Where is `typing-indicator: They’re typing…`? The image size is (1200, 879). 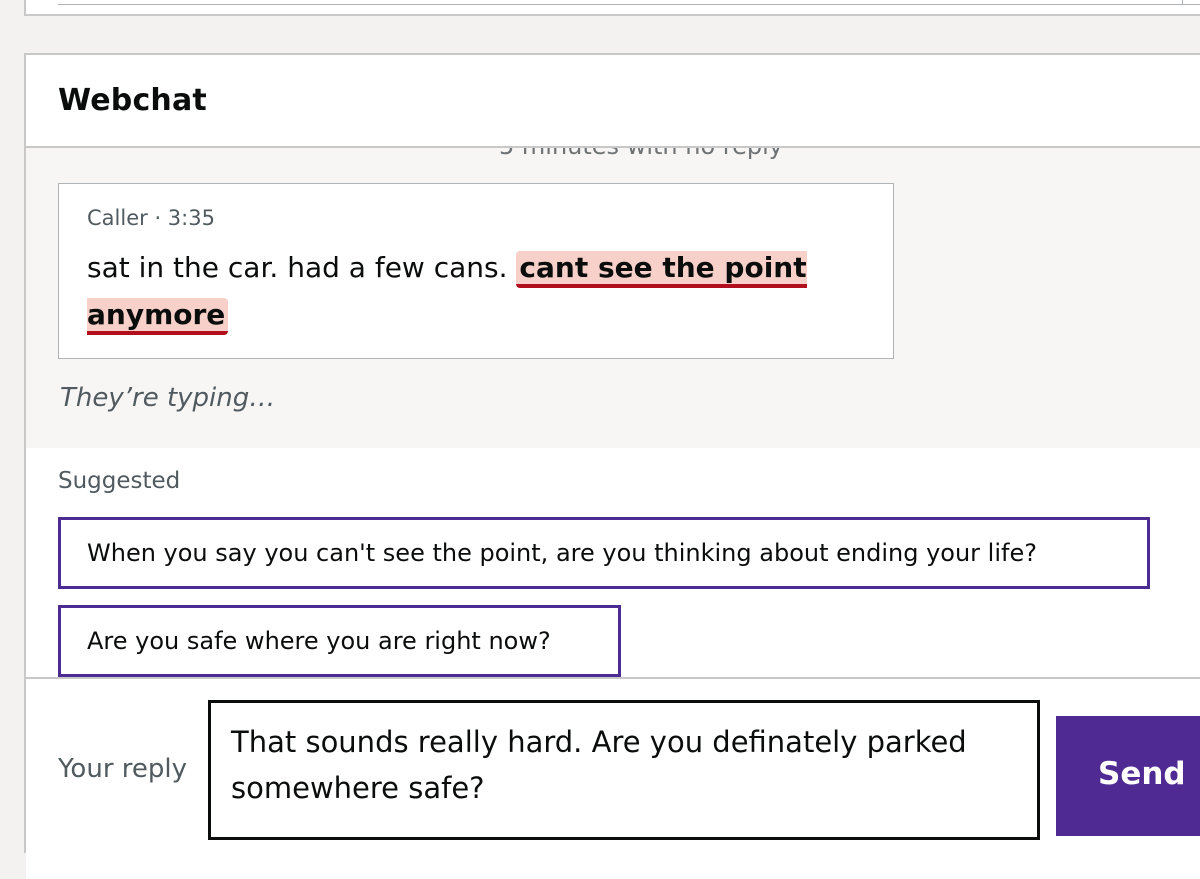
typing-indicator: They’re typing… is located at coordinates (168, 398).